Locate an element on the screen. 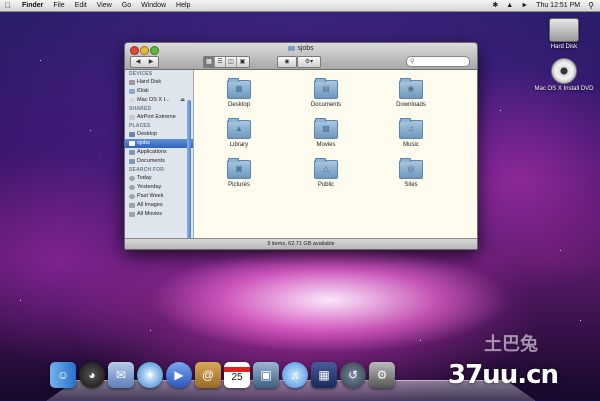  sidebar-item-label: All Images is located at coordinates (150, 205).